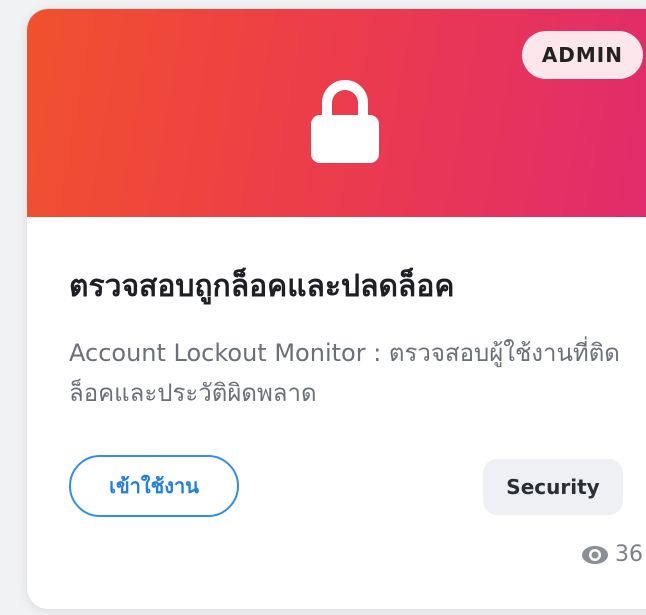 The image size is (646, 615). Describe the element at coordinates (582, 55) in the screenshot. I see `admin-badge: ADMIN` at that location.